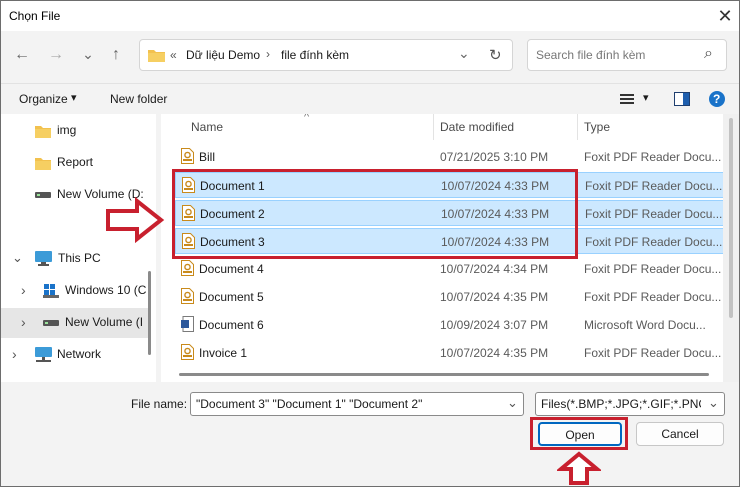 This screenshot has width=740, height=487. Describe the element at coordinates (56, 55) in the screenshot. I see `forward-arrow-icon: →` at that location.